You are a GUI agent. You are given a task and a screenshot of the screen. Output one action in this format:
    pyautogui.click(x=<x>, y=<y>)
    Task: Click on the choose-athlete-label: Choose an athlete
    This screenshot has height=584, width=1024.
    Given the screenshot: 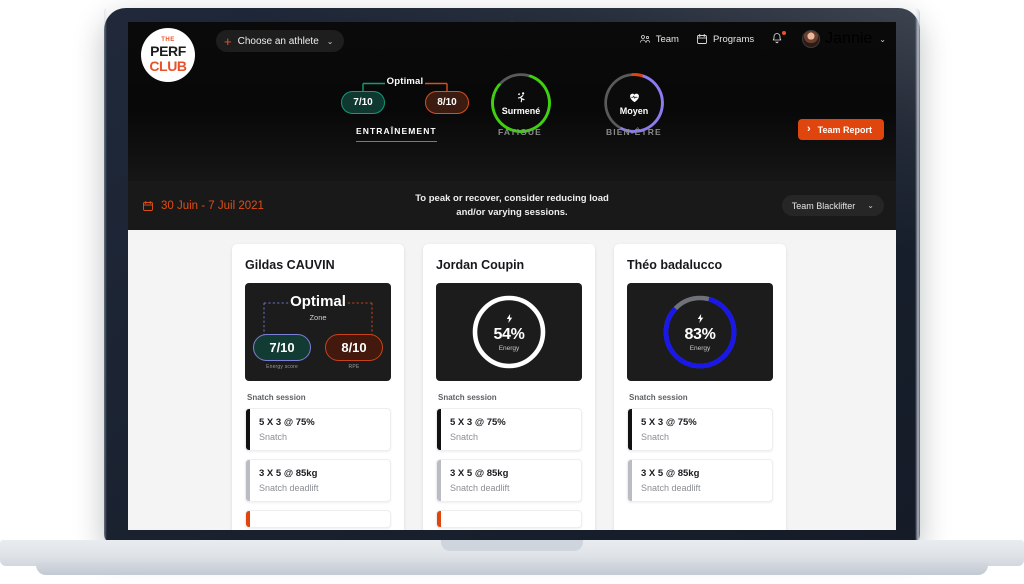 What is the action you would take?
    pyautogui.click(x=278, y=41)
    